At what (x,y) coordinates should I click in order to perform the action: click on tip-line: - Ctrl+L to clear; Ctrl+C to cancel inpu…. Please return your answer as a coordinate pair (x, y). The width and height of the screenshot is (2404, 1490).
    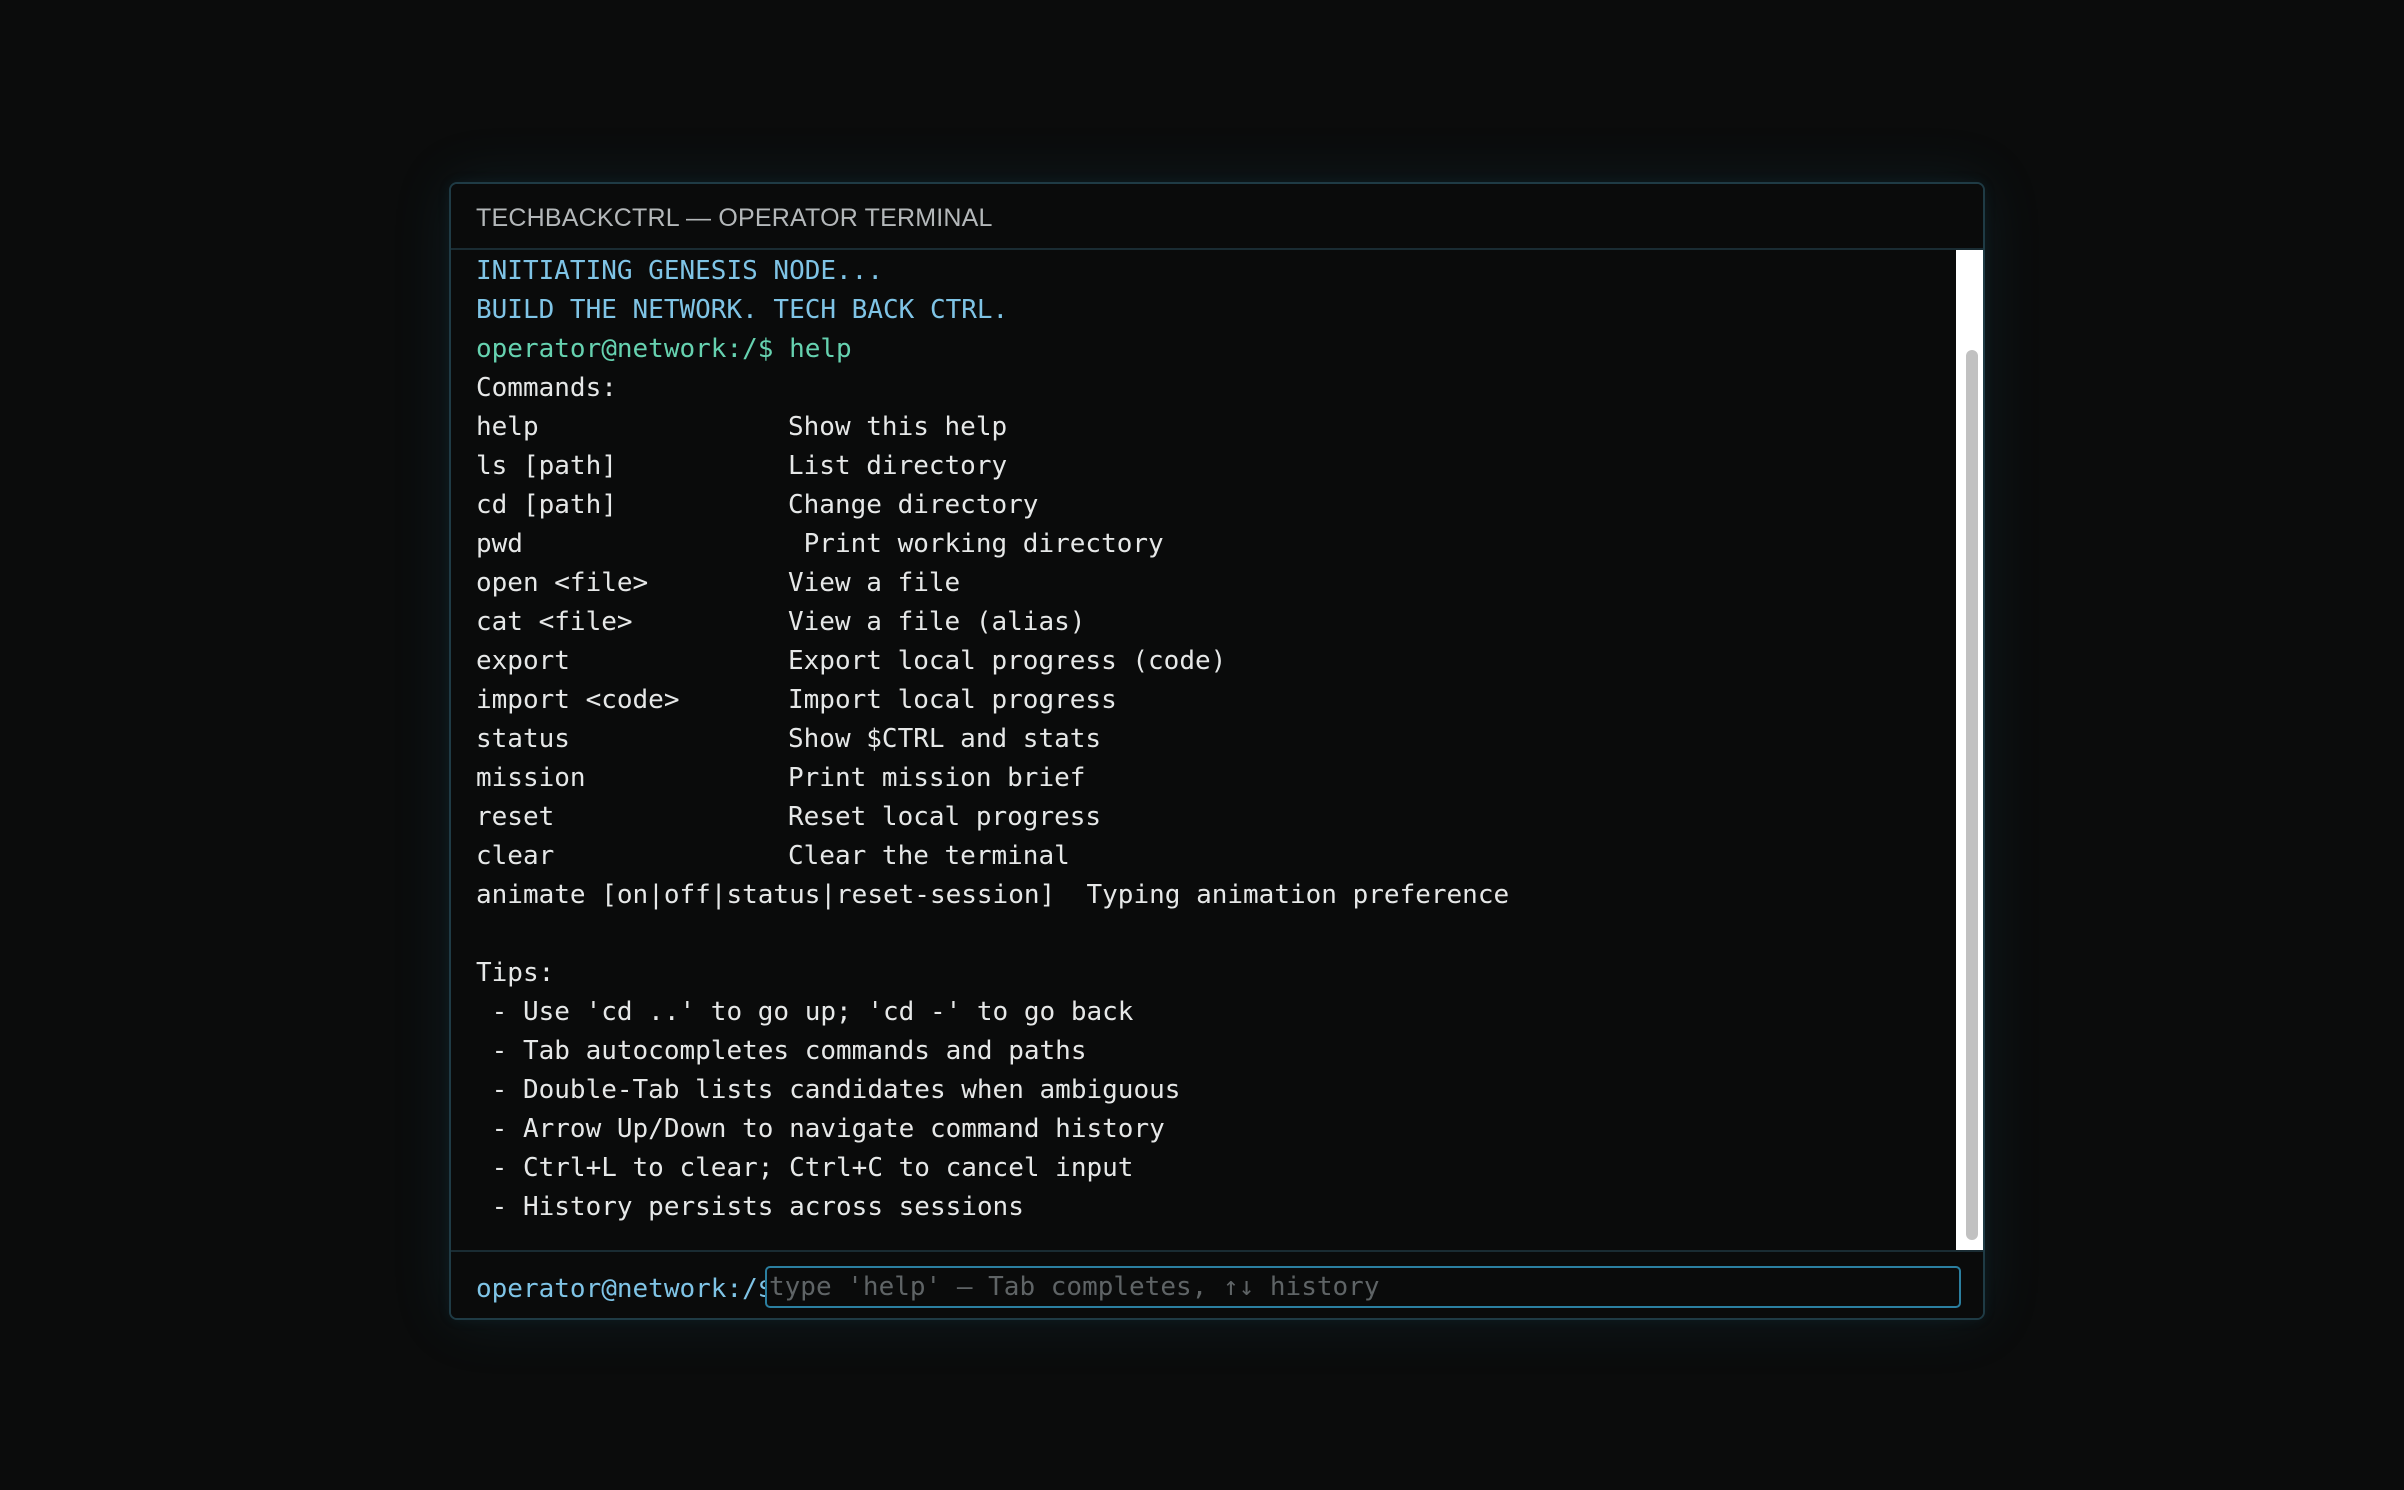
    Looking at the image, I should click on (805, 1168).